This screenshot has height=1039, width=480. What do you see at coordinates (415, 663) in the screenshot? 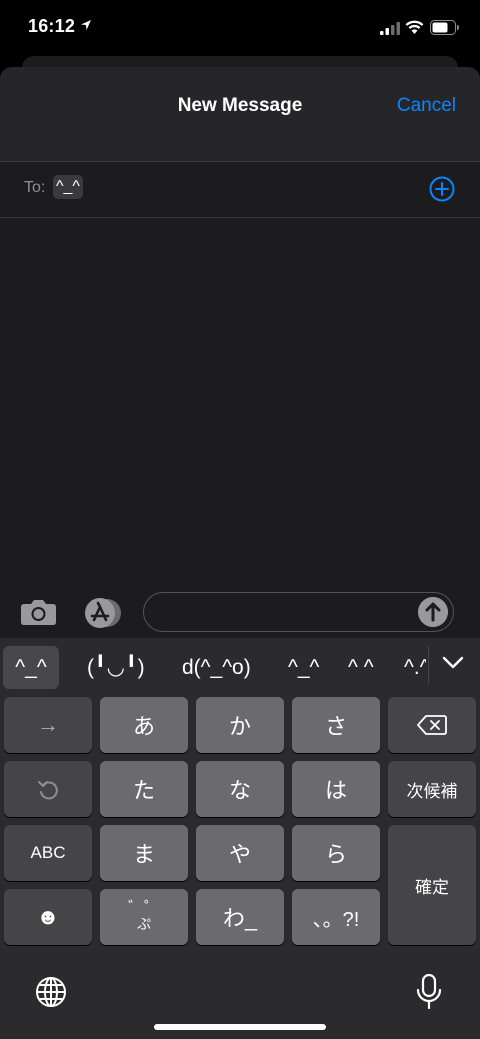
I see `candidate-item: ^.^` at bounding box center [415, 663].